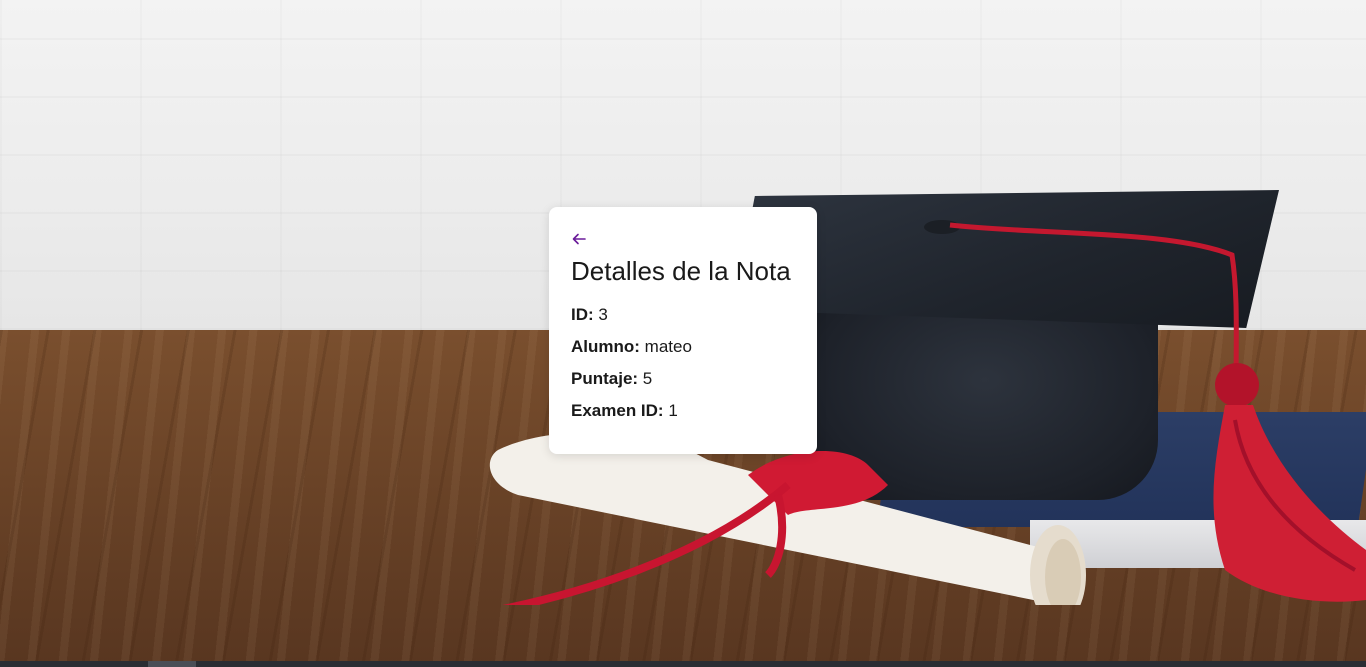 Image resolution: width=1366 pixels, height=667 pixels. I want to click on horizontal-scrollbar, so click(683, 664).